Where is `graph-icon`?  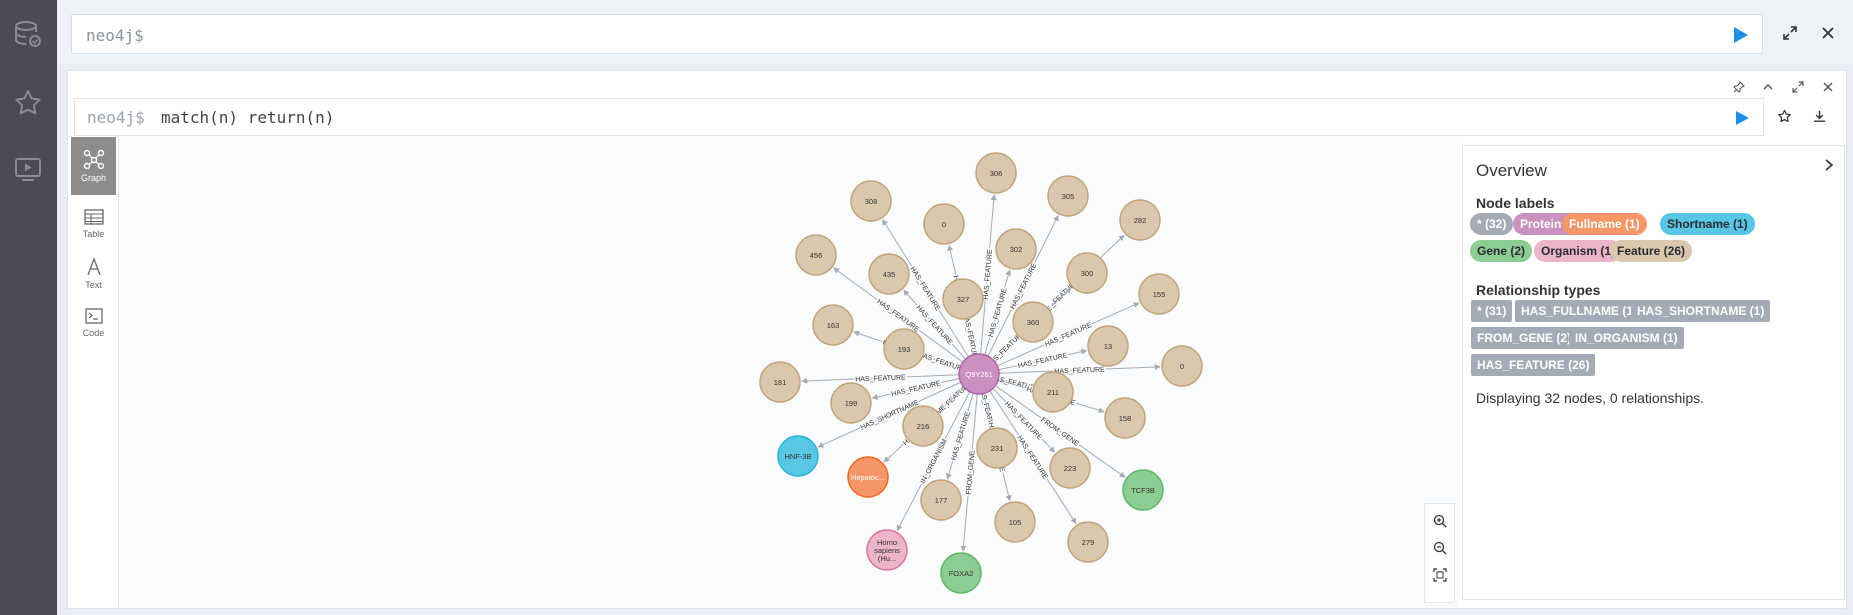
graph-icon is located at coordinates (93, 159).